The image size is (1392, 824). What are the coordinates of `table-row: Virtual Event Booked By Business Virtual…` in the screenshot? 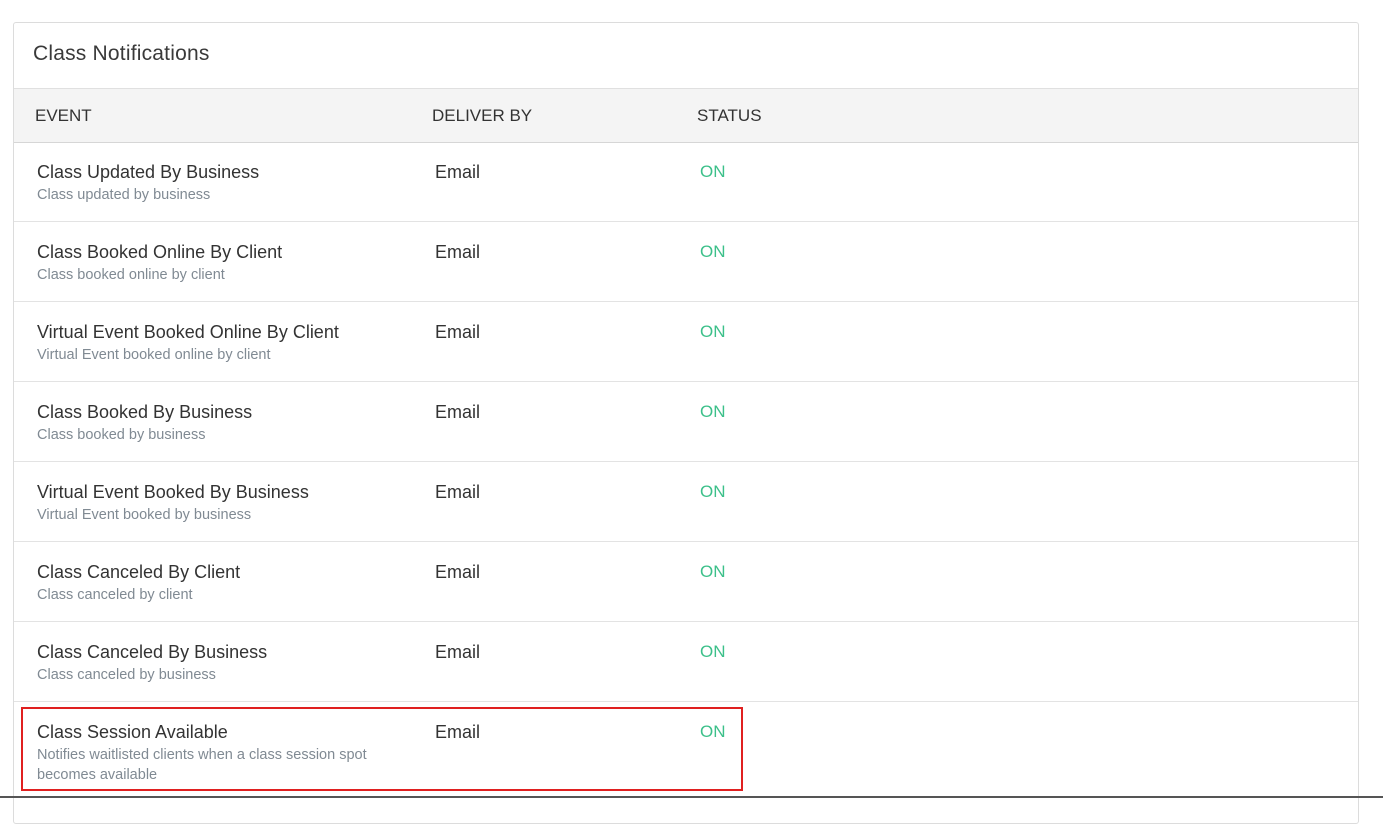 It's located at (686, 502).